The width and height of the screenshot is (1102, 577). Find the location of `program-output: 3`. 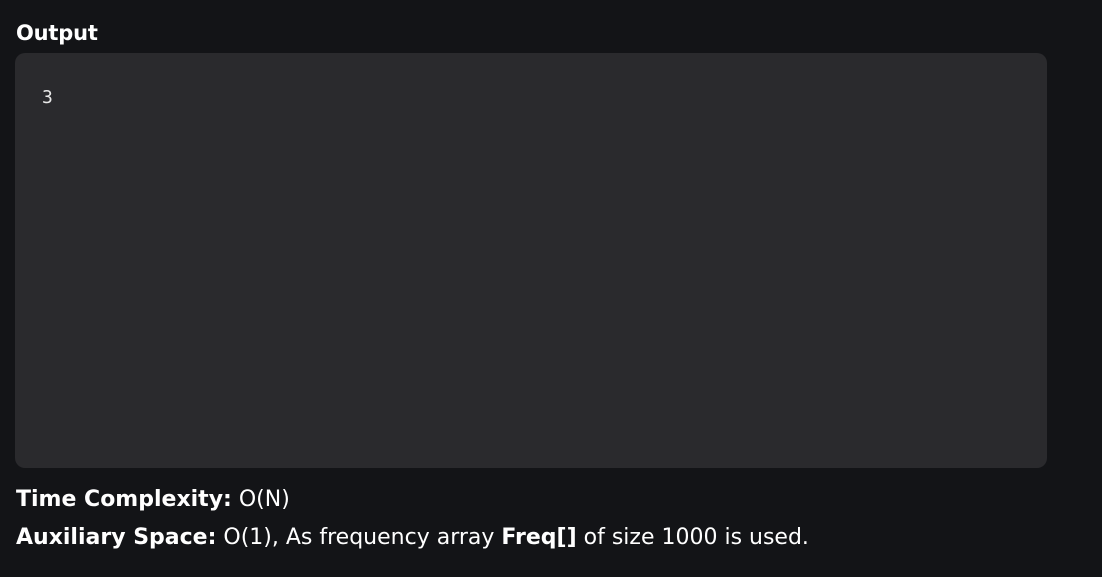

program-output: 3 is located at coordinates (47, 97).